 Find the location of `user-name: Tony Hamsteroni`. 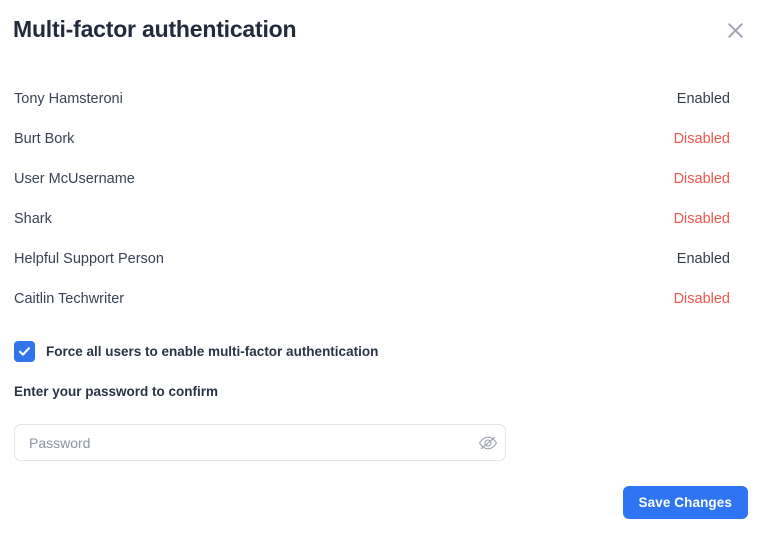

user-name: Tony Hamsteroni is located at coordinates (68, 99).